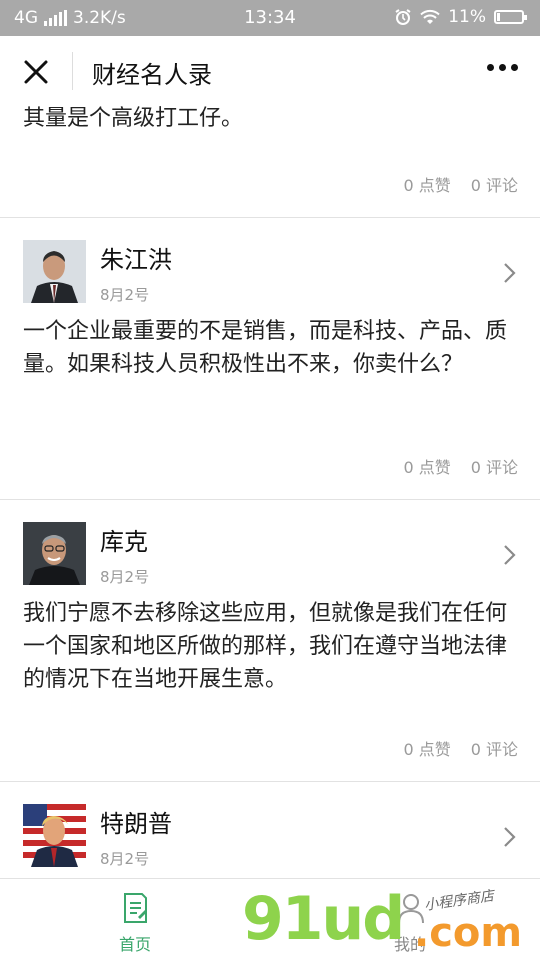 The width and height of the screenshot is (540, 961). I want to click on author-name: 库克, so click(124, 539).